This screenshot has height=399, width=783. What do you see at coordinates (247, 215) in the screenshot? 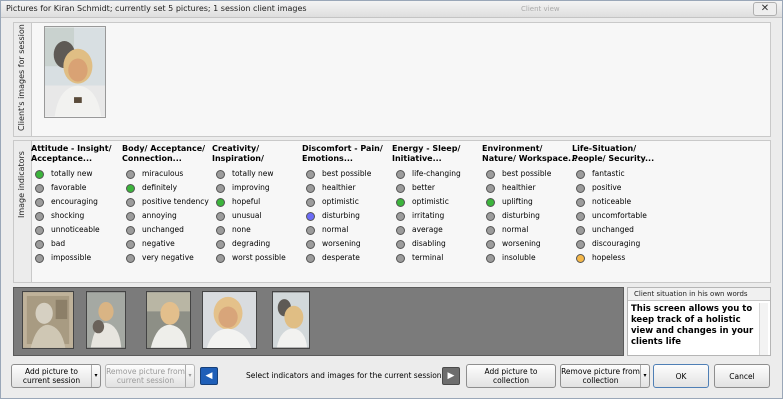
I see `indicator-option-label: unusual` at bounding box center [247, 215].